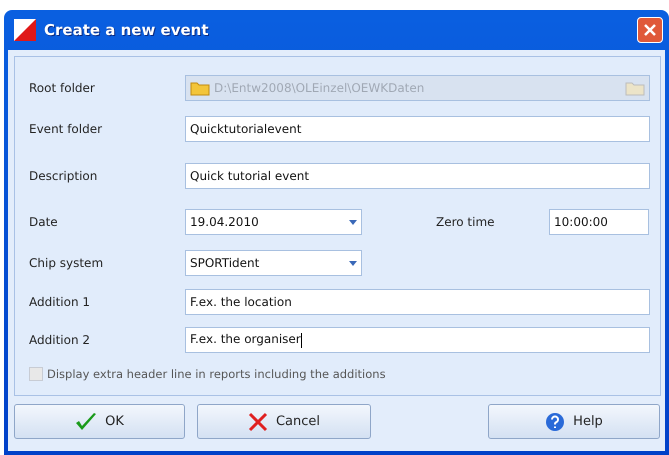  Describe the element at coordinates (555, 422) in the screenshot. I see `help-icon` at that location.